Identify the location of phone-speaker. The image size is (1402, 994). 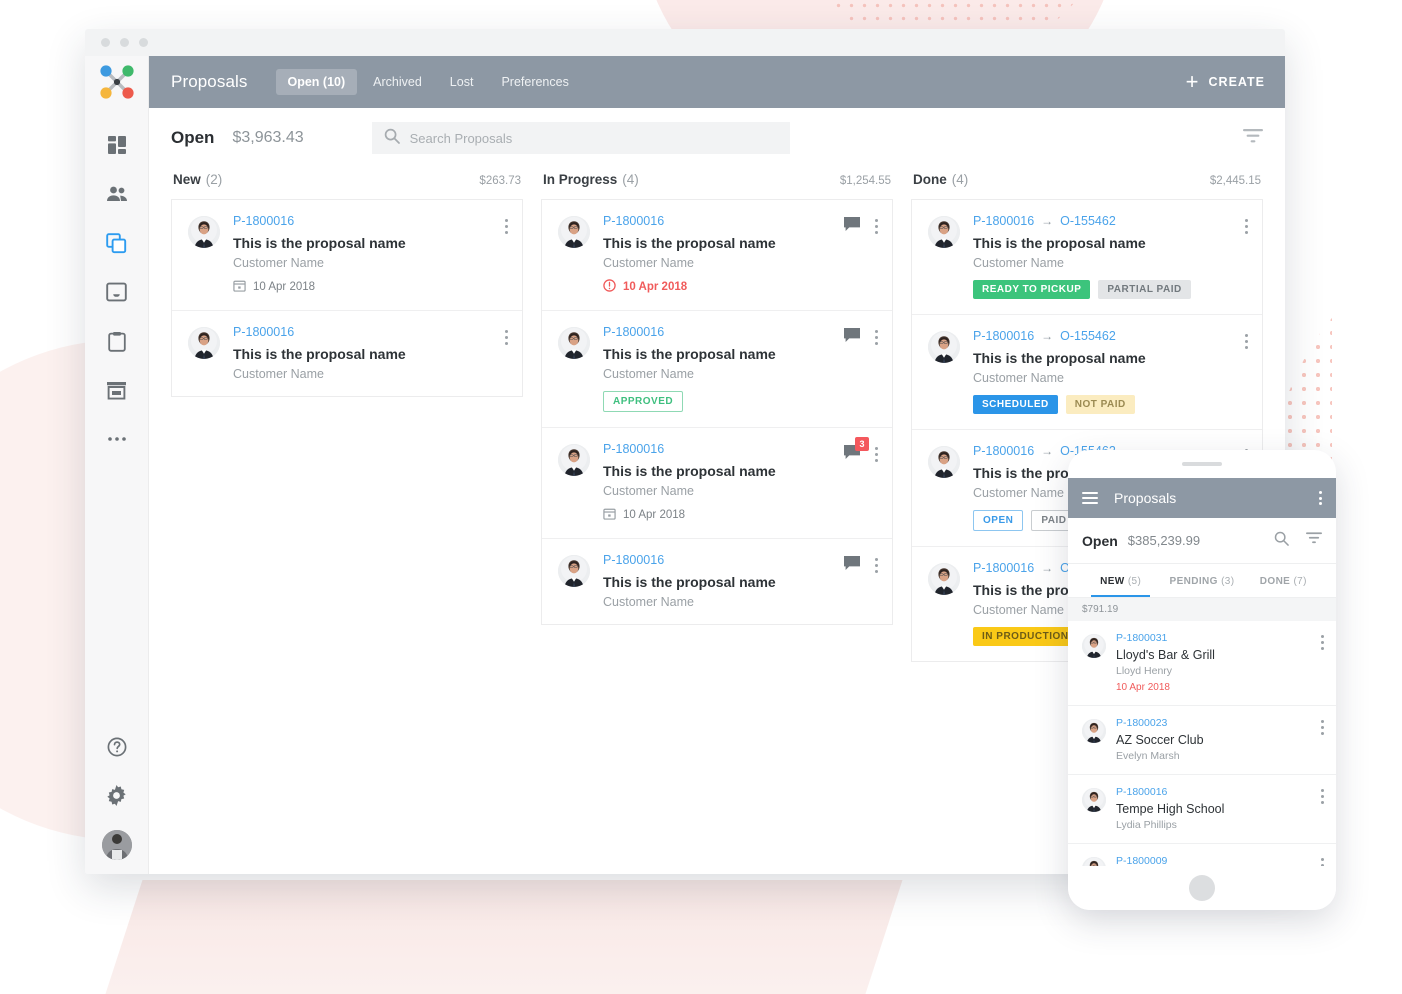
(1202, 464).